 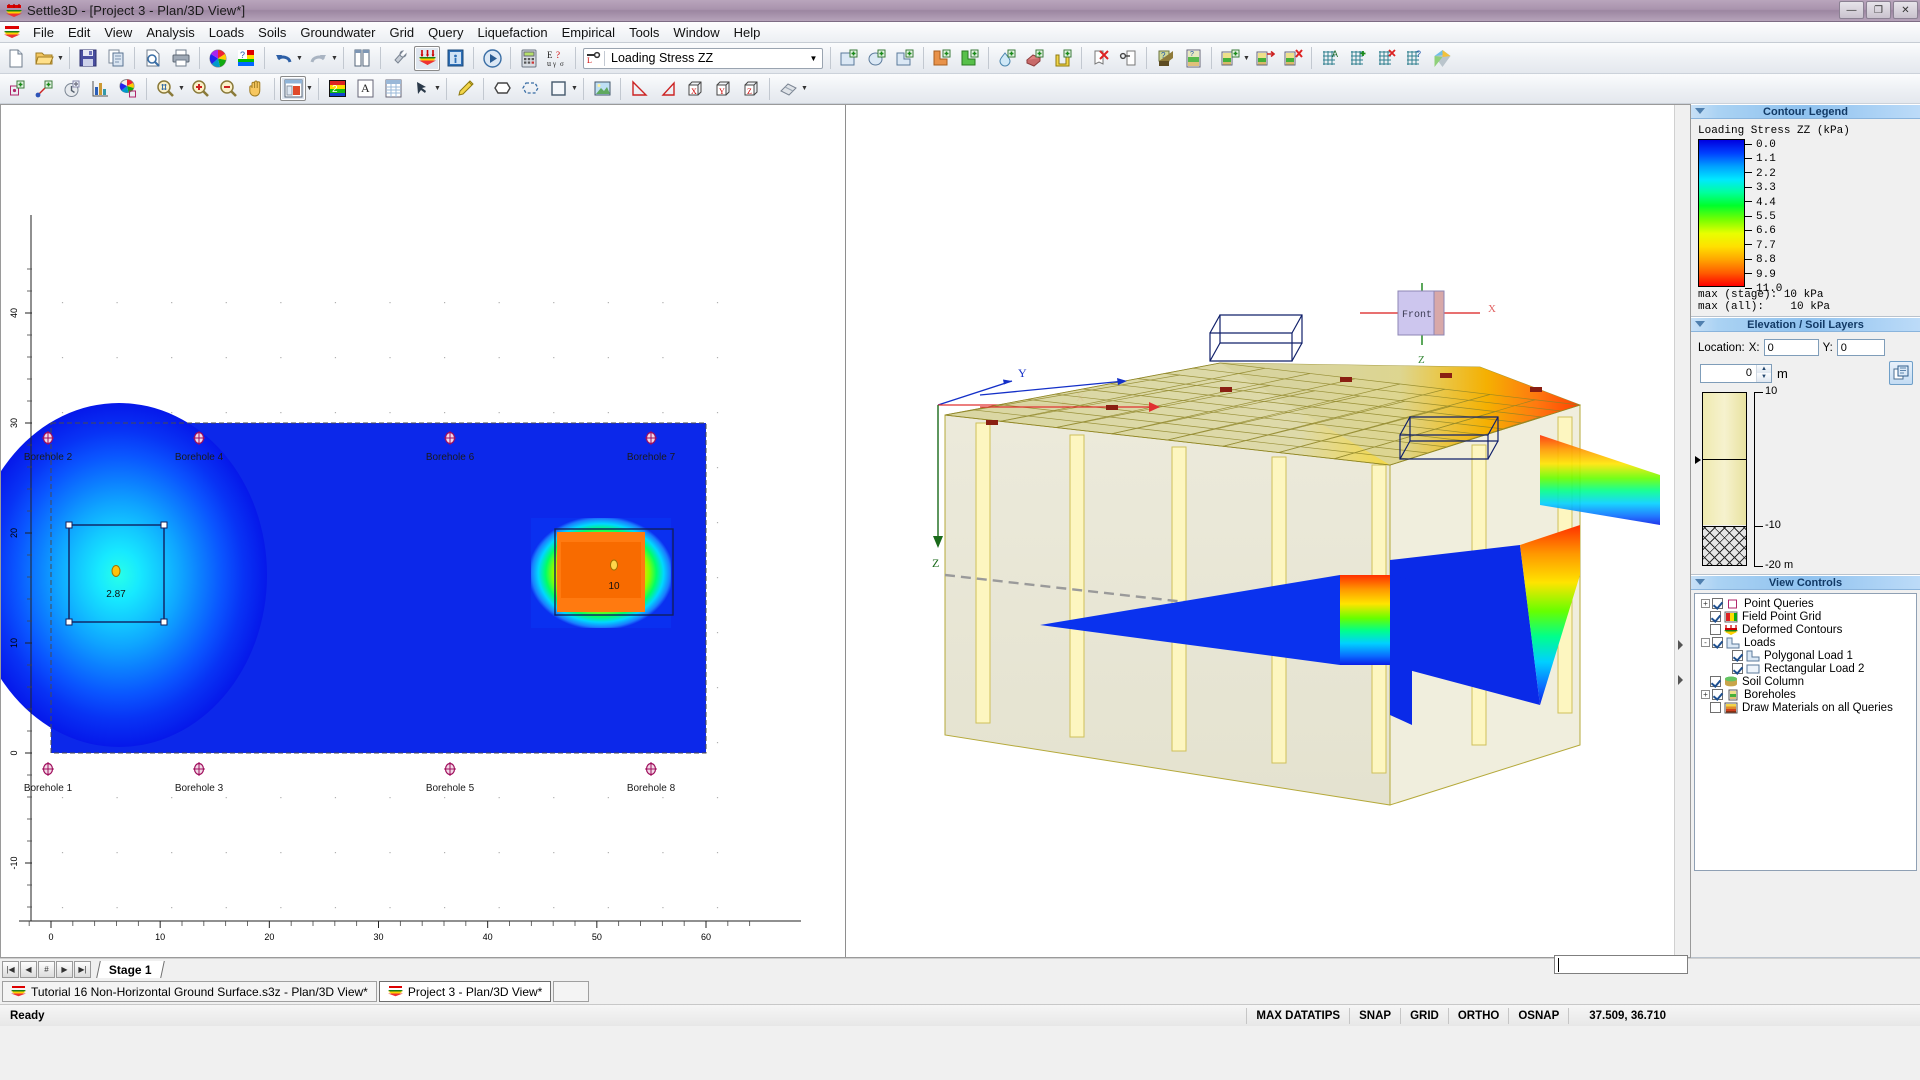 What do you see at coordinates (1538, 1015) in the screenshot?
I see `status-osnap: OSNAP` at bounding box center [1538, 1015].